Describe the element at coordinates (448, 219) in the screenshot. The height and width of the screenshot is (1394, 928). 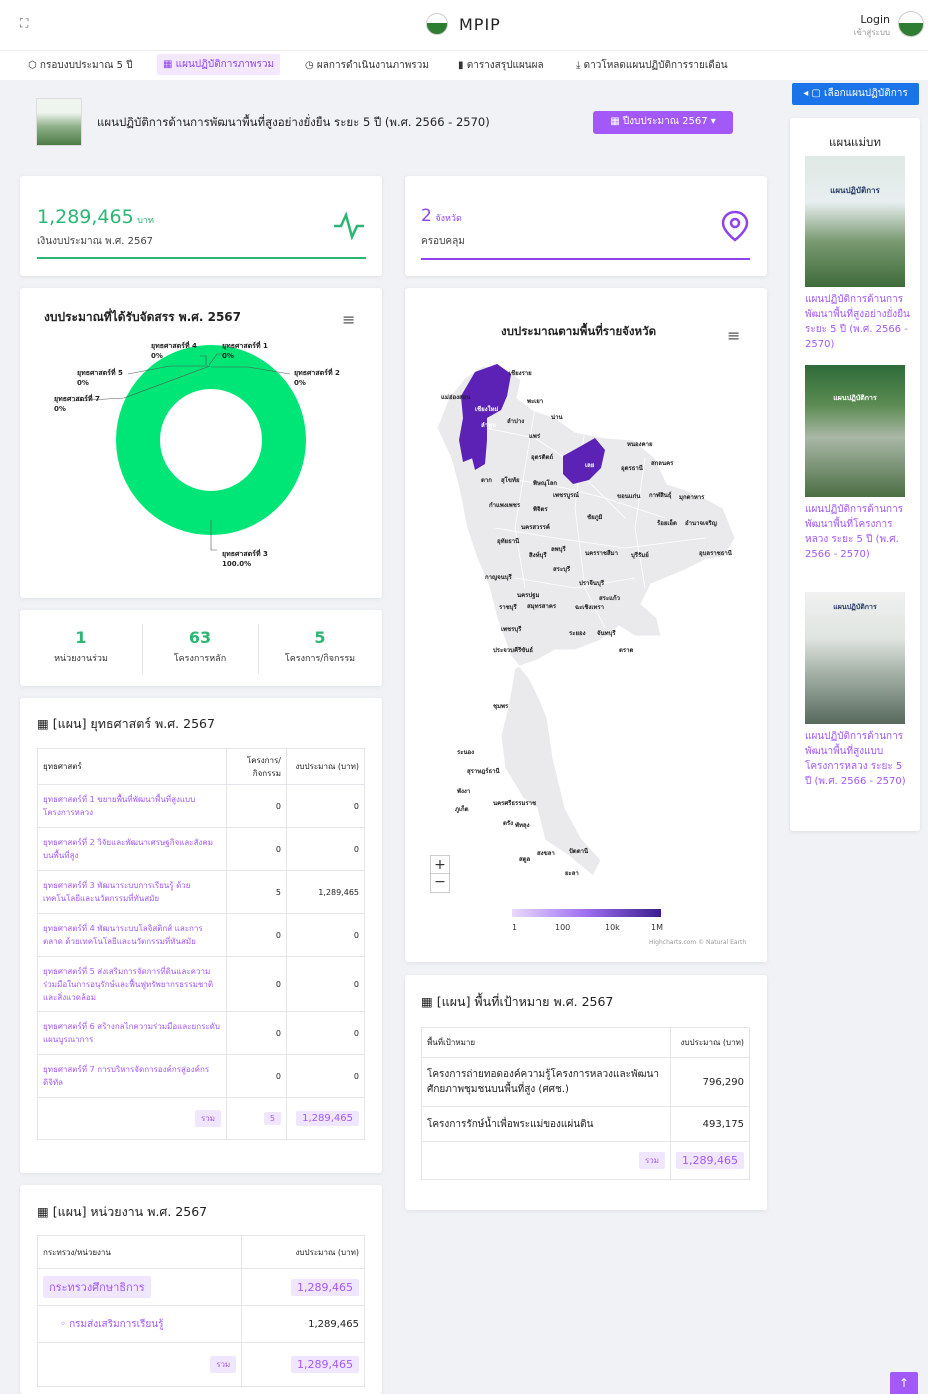
I see `province-unit: จังหวัด` at that location.